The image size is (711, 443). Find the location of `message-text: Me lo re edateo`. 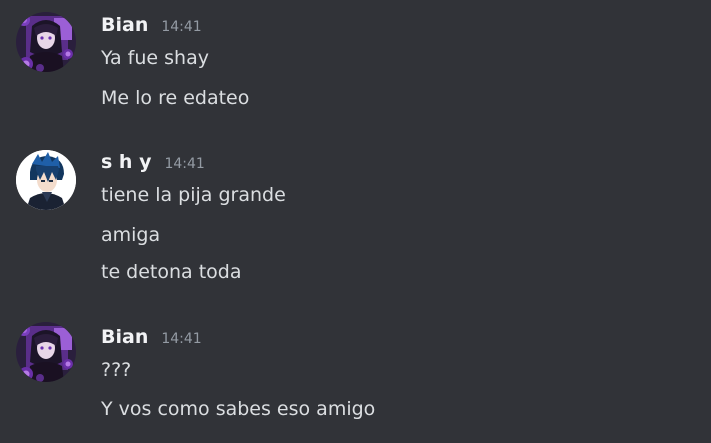

message-text: Me lo re edateo is located at coordinates (175, 98).